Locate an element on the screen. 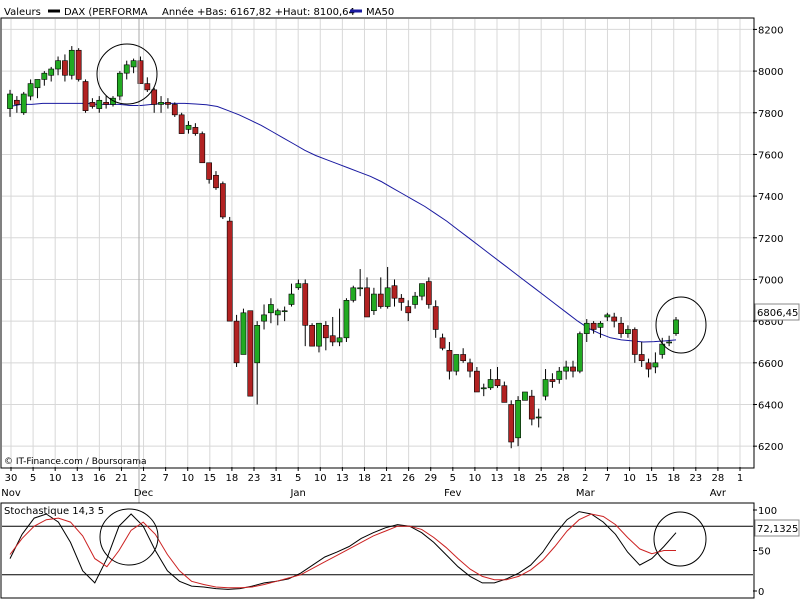  x-tick-label: 16 is located at coordinates (99, 478).